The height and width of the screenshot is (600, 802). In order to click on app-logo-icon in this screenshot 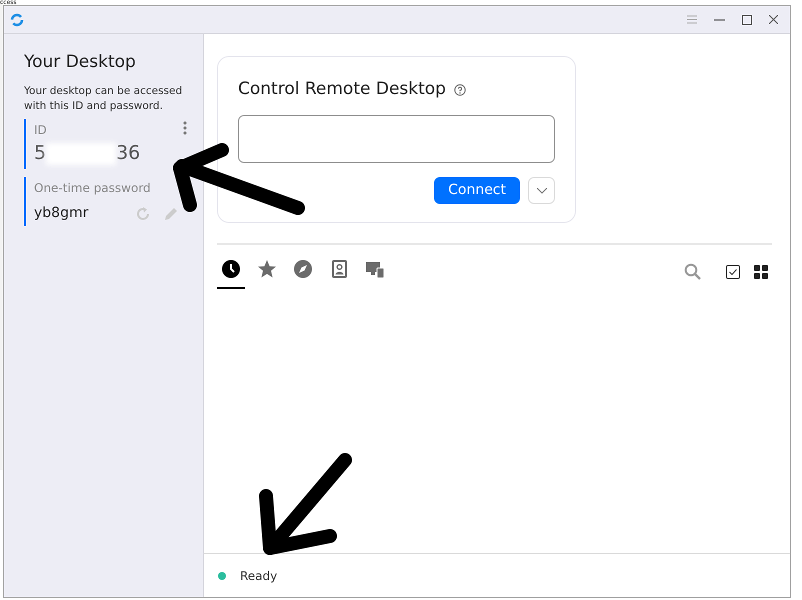, I will do `click(17, 19)`.